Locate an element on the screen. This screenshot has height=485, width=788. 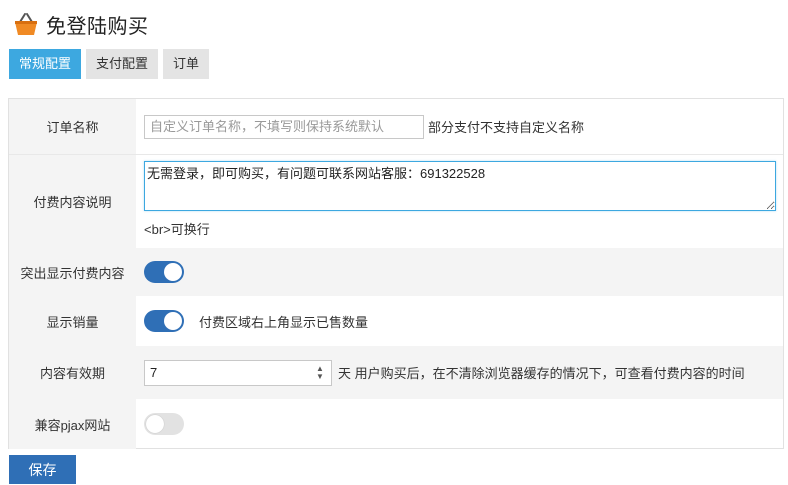
number-spinner: ▲ ▼ is located at coordinates (320, 373).